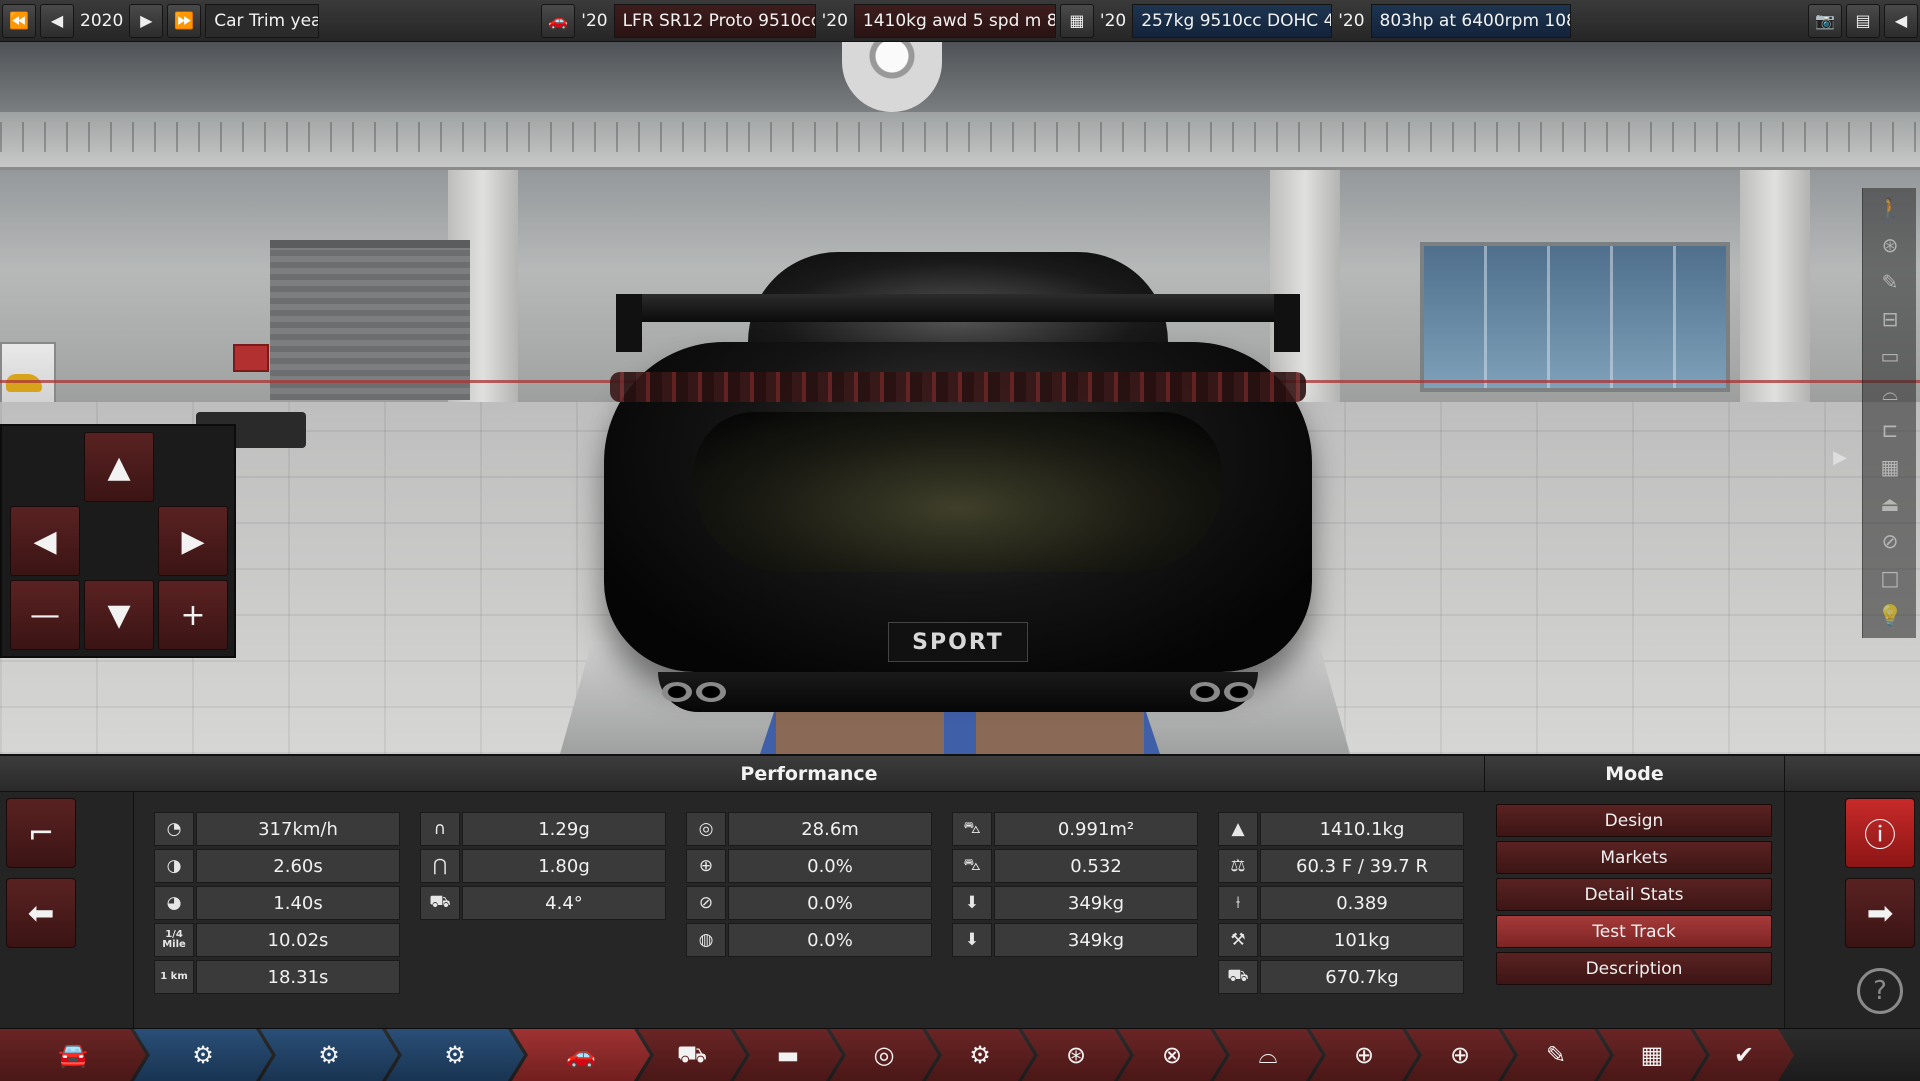 Image resolution: width=1920 pixels, height=1081 pixels. Describe the element at coordinates (184, 20) in the screenshot. I see `forward-year-button: ⏩` at that location.